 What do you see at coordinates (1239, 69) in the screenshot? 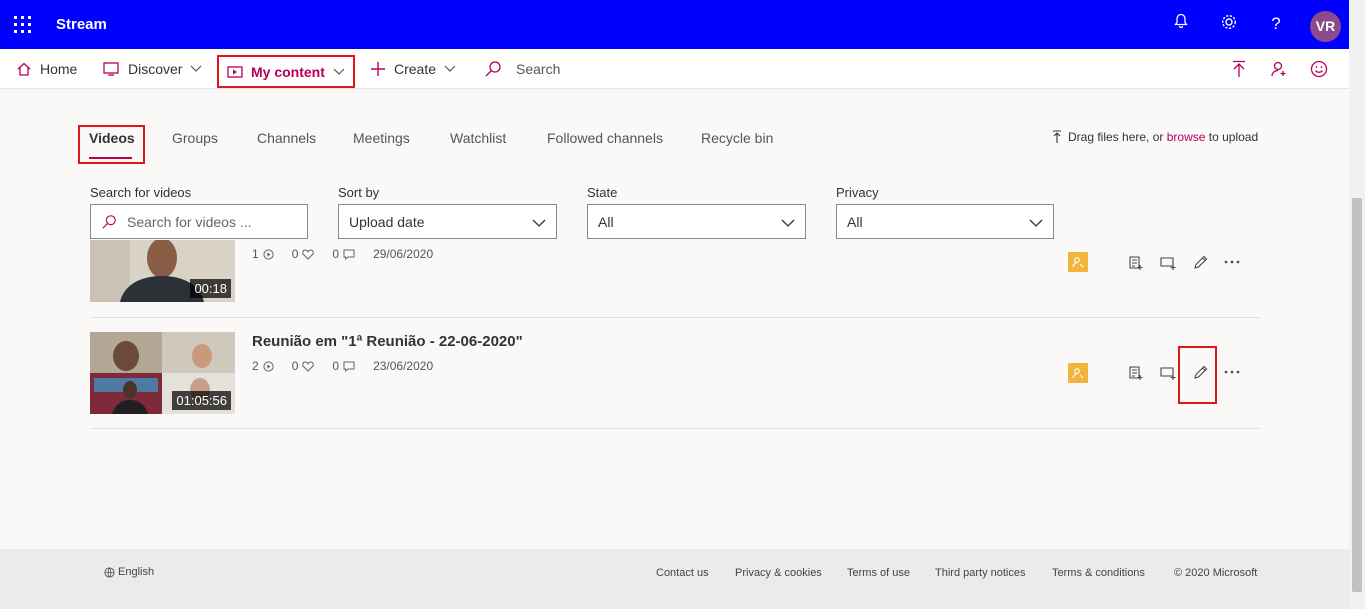
I see `upload-icon` at bounding box center [1239, 69].